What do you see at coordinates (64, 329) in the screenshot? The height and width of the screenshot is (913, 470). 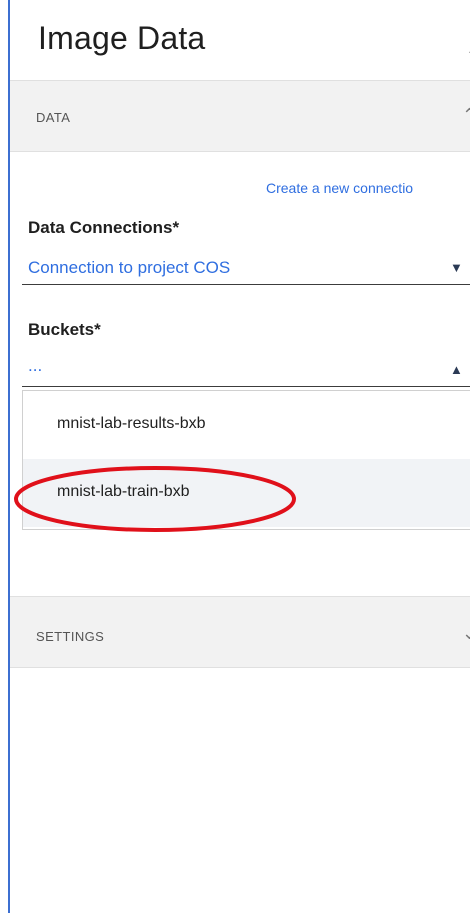 I see `buckets-label: Buckets*` at bounding box center [64, 329].